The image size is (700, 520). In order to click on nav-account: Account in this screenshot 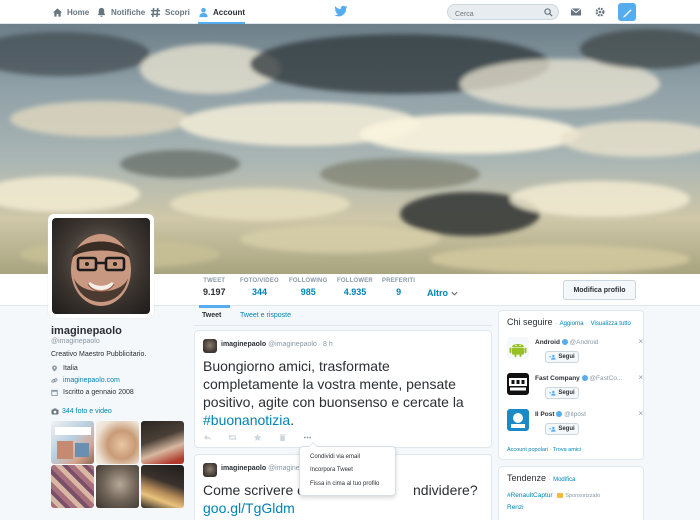, I will do `click(221, 12)`.